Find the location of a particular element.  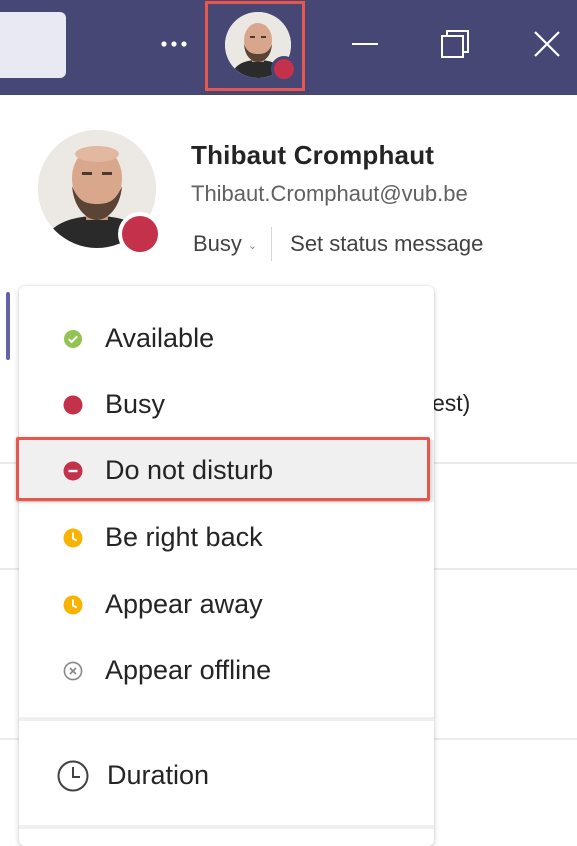

status-option-be-right-back: Be right back is located at coordinates (226, 538).